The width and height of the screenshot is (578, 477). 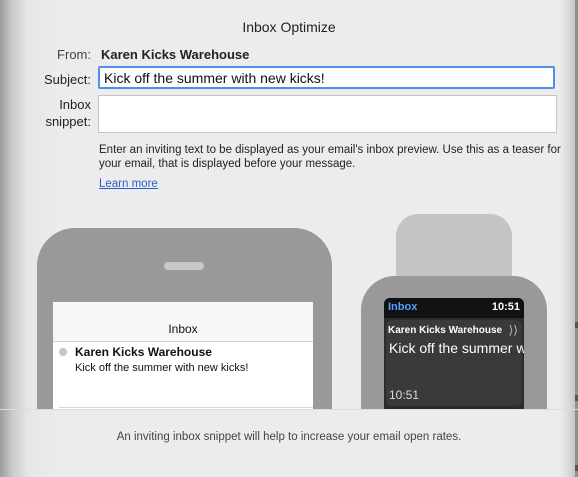 I want to click on subject-input: Kick off the summer with new kicks!, so click(x=326, y=77).